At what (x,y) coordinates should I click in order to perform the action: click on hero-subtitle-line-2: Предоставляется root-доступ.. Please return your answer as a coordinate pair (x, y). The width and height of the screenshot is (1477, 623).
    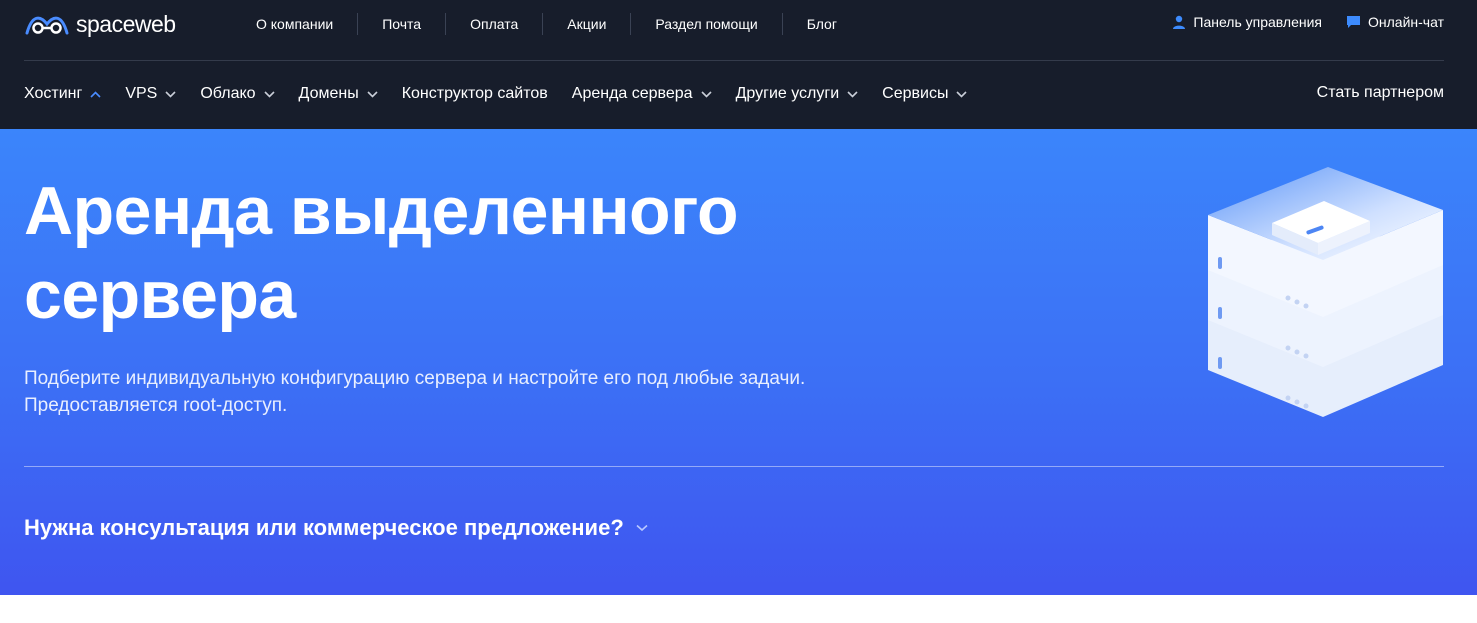
    Looking at the image, I should click on (156, 405).